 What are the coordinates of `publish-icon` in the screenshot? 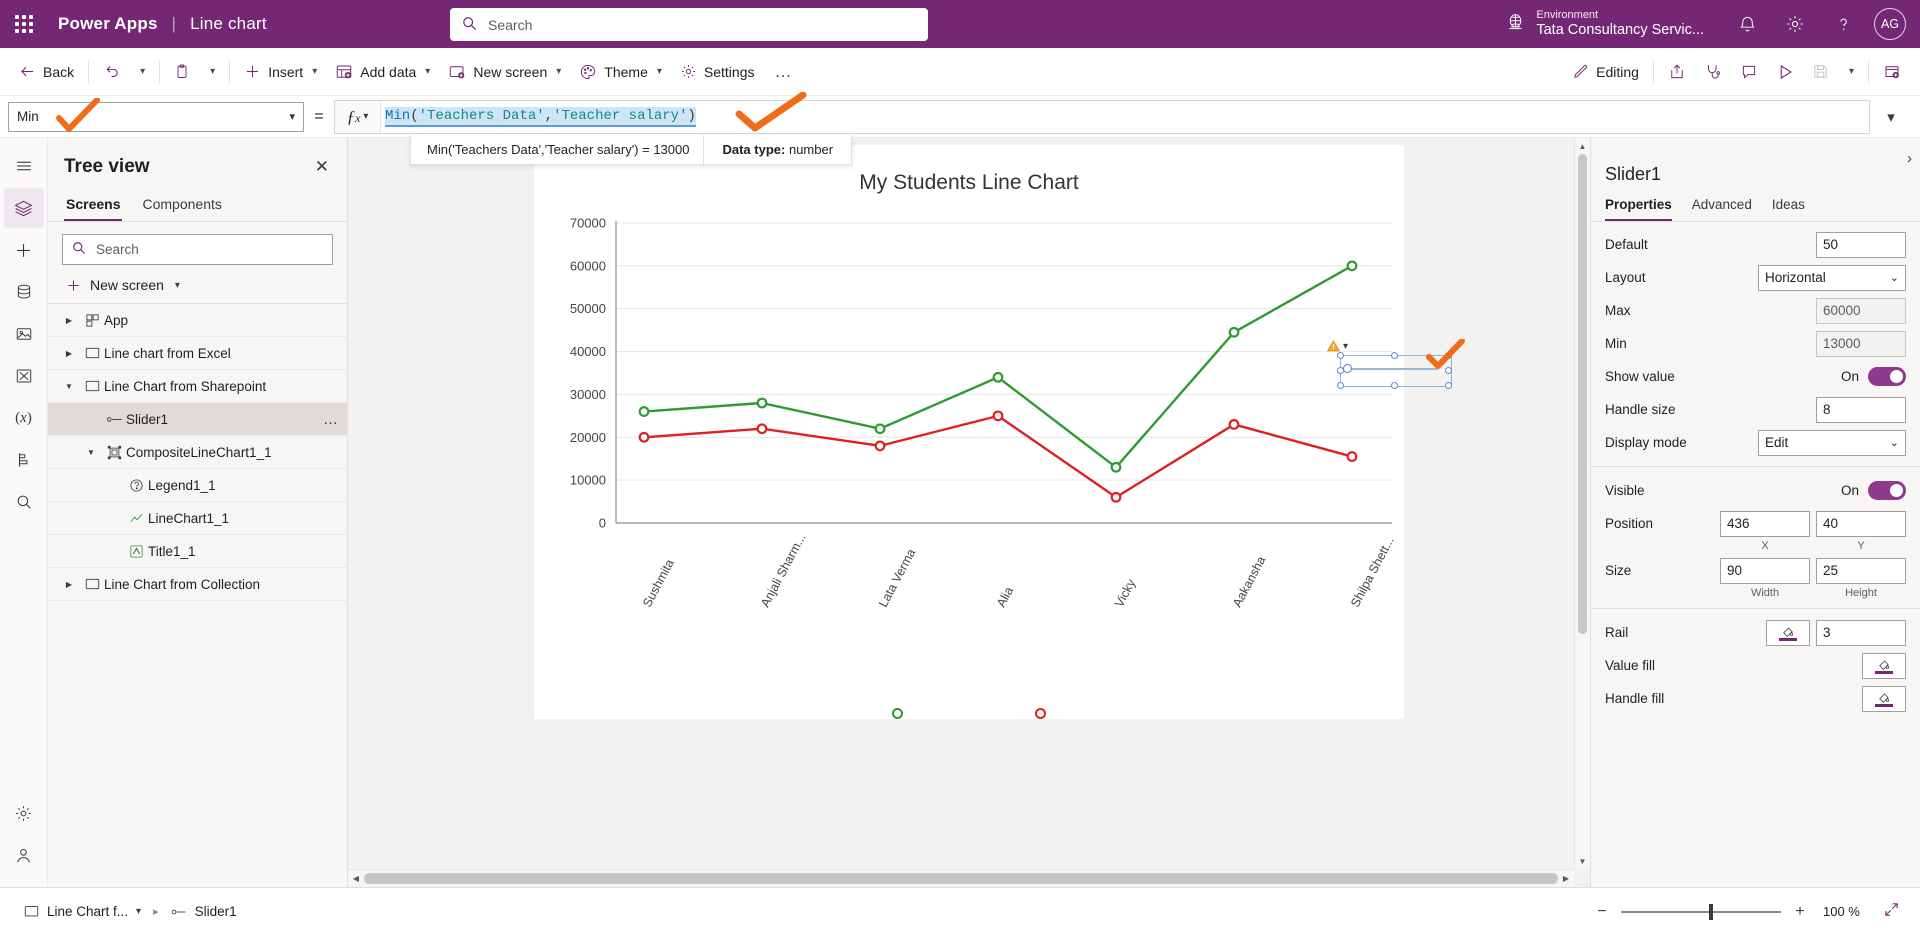 It's located at (1892, 72).